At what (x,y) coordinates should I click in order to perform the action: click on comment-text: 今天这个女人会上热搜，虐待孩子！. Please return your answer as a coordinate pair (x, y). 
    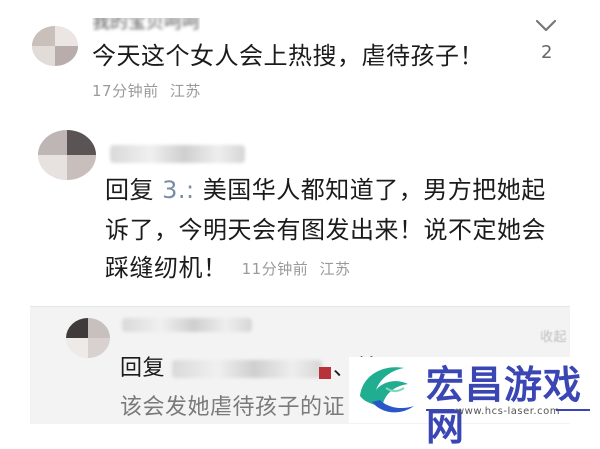
    Looking at the image, I should click on (288, 56).